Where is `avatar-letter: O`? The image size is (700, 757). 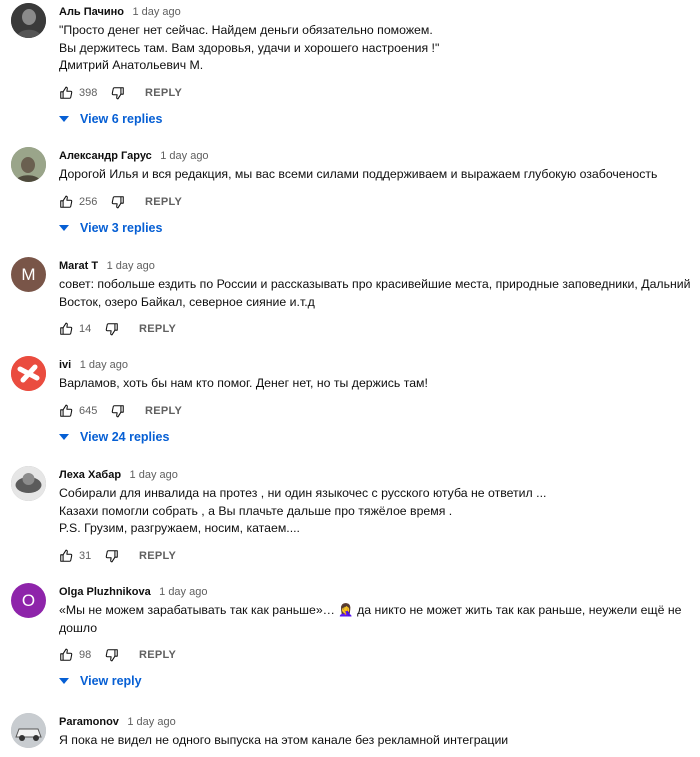 avatar-letter: O is located at coordinates (28, 600).